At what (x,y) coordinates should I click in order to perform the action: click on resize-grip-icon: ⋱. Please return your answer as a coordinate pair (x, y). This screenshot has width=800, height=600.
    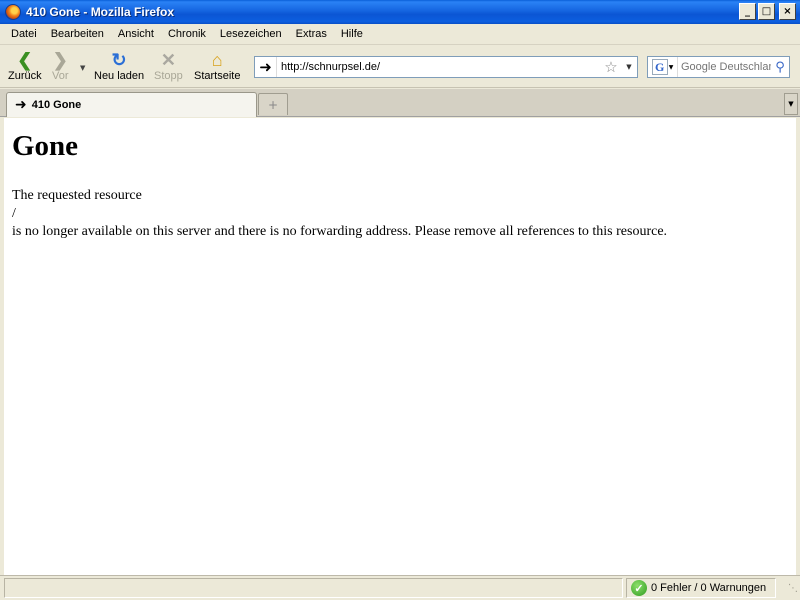
    Looking at the image, I should click on (791, 591).